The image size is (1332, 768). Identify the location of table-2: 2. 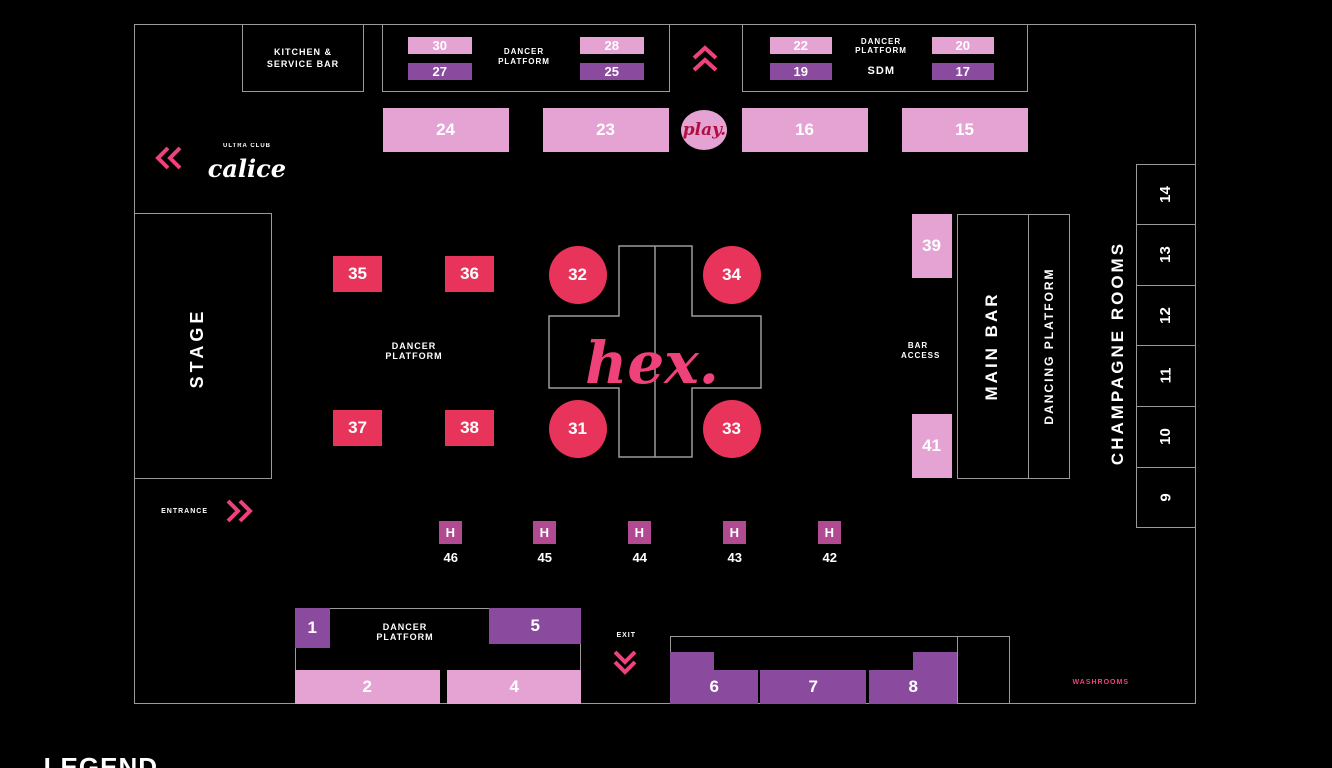
(367, 687).